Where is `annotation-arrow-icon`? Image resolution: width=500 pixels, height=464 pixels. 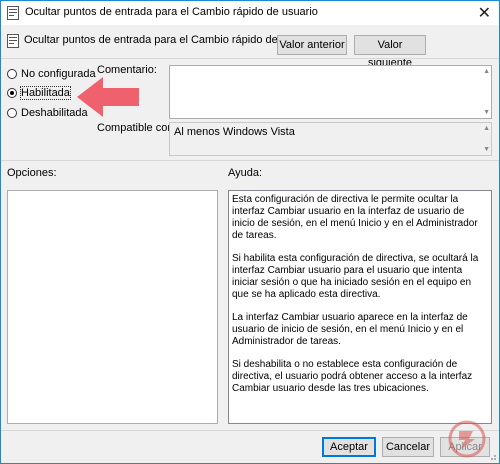
annotation-arrow-icon is located at coordinates (108, 97).